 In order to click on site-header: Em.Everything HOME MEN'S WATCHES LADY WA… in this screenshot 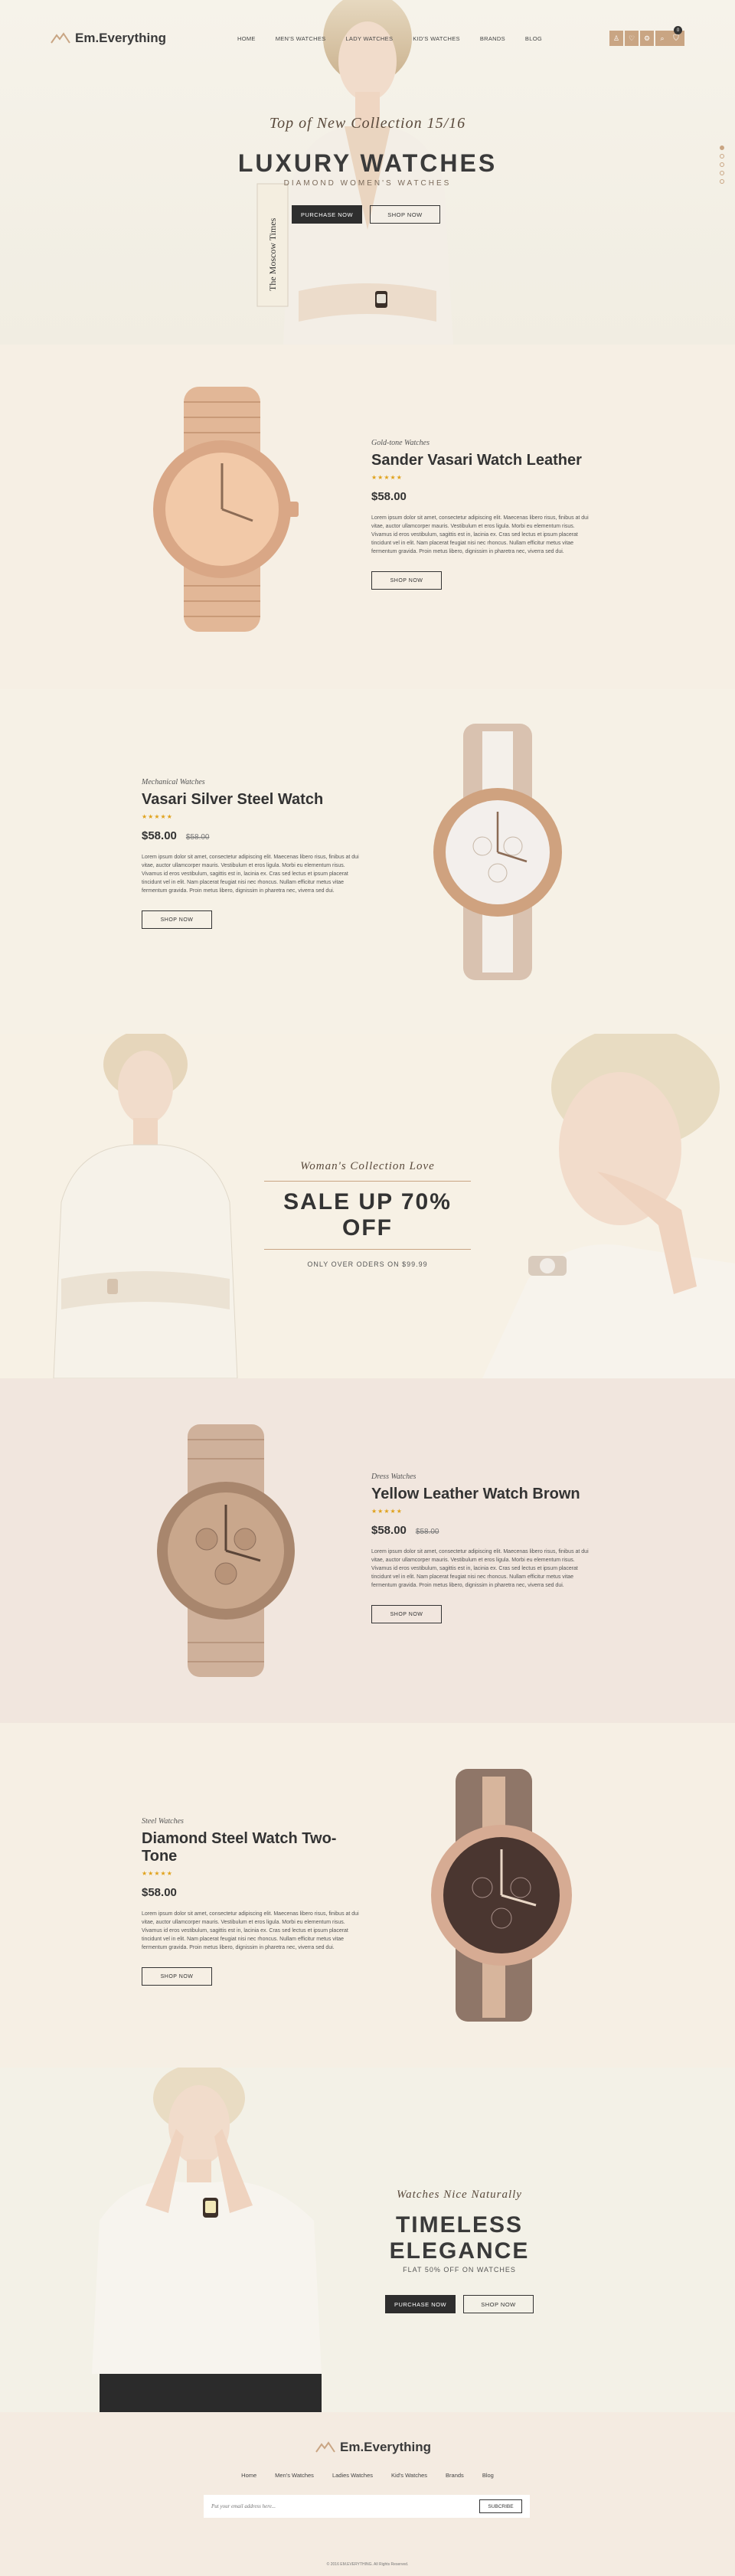, I will do `click(367, 38)`.